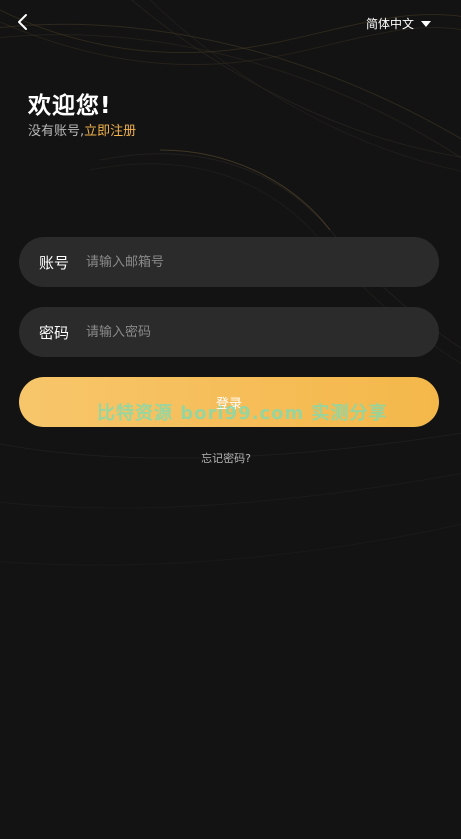  I want to click on language-select: 简体中文, so click(398, 23).